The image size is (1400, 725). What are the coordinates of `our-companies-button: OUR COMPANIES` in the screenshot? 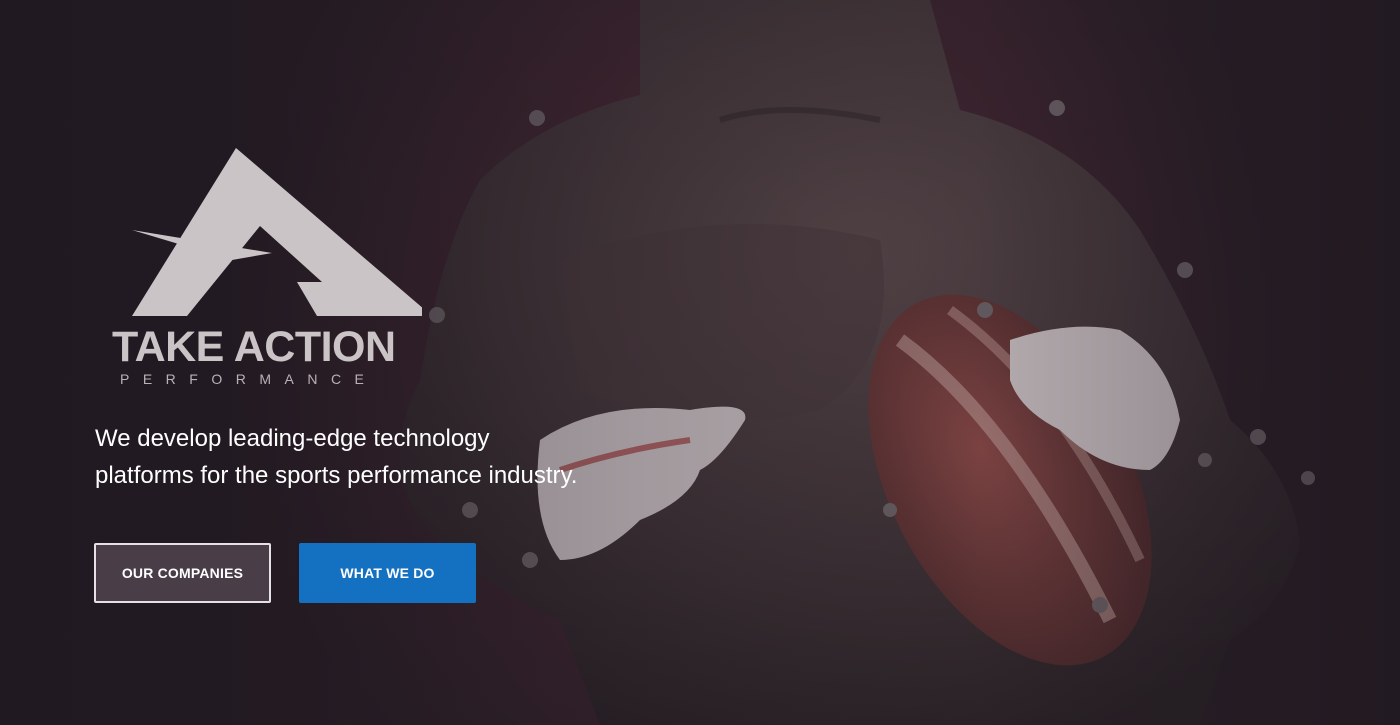 It's located at (182, 573).